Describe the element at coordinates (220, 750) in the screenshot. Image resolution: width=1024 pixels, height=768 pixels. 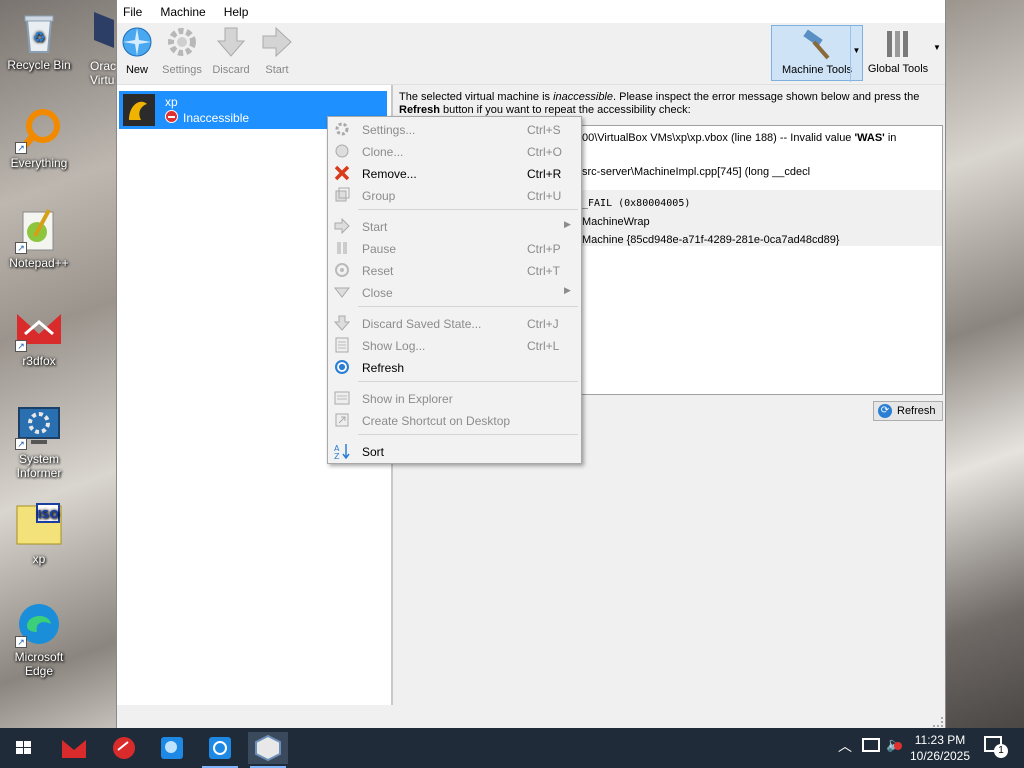
I see `taskbar-system-informer` at that location.